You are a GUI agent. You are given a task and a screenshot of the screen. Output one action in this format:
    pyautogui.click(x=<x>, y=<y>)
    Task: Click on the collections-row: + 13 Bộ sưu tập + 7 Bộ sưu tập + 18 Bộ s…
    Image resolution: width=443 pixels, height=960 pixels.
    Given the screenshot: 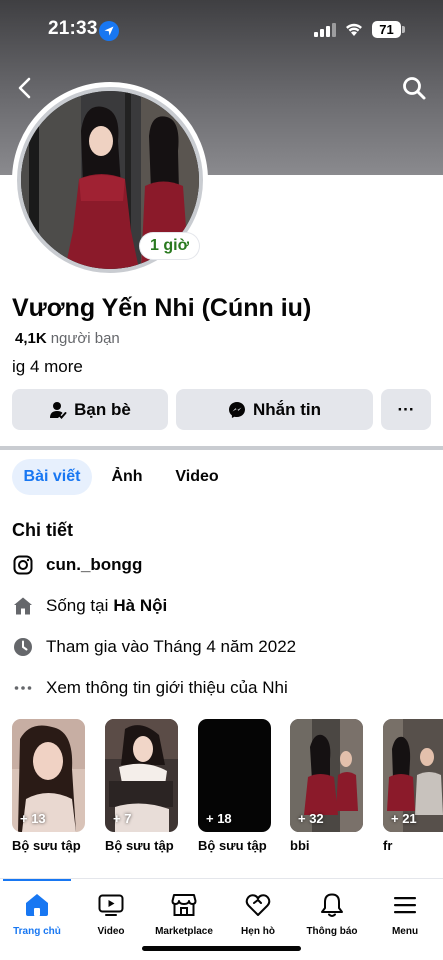 What is the action you would take?
    pyautogui.click(x=227, y=789)
    